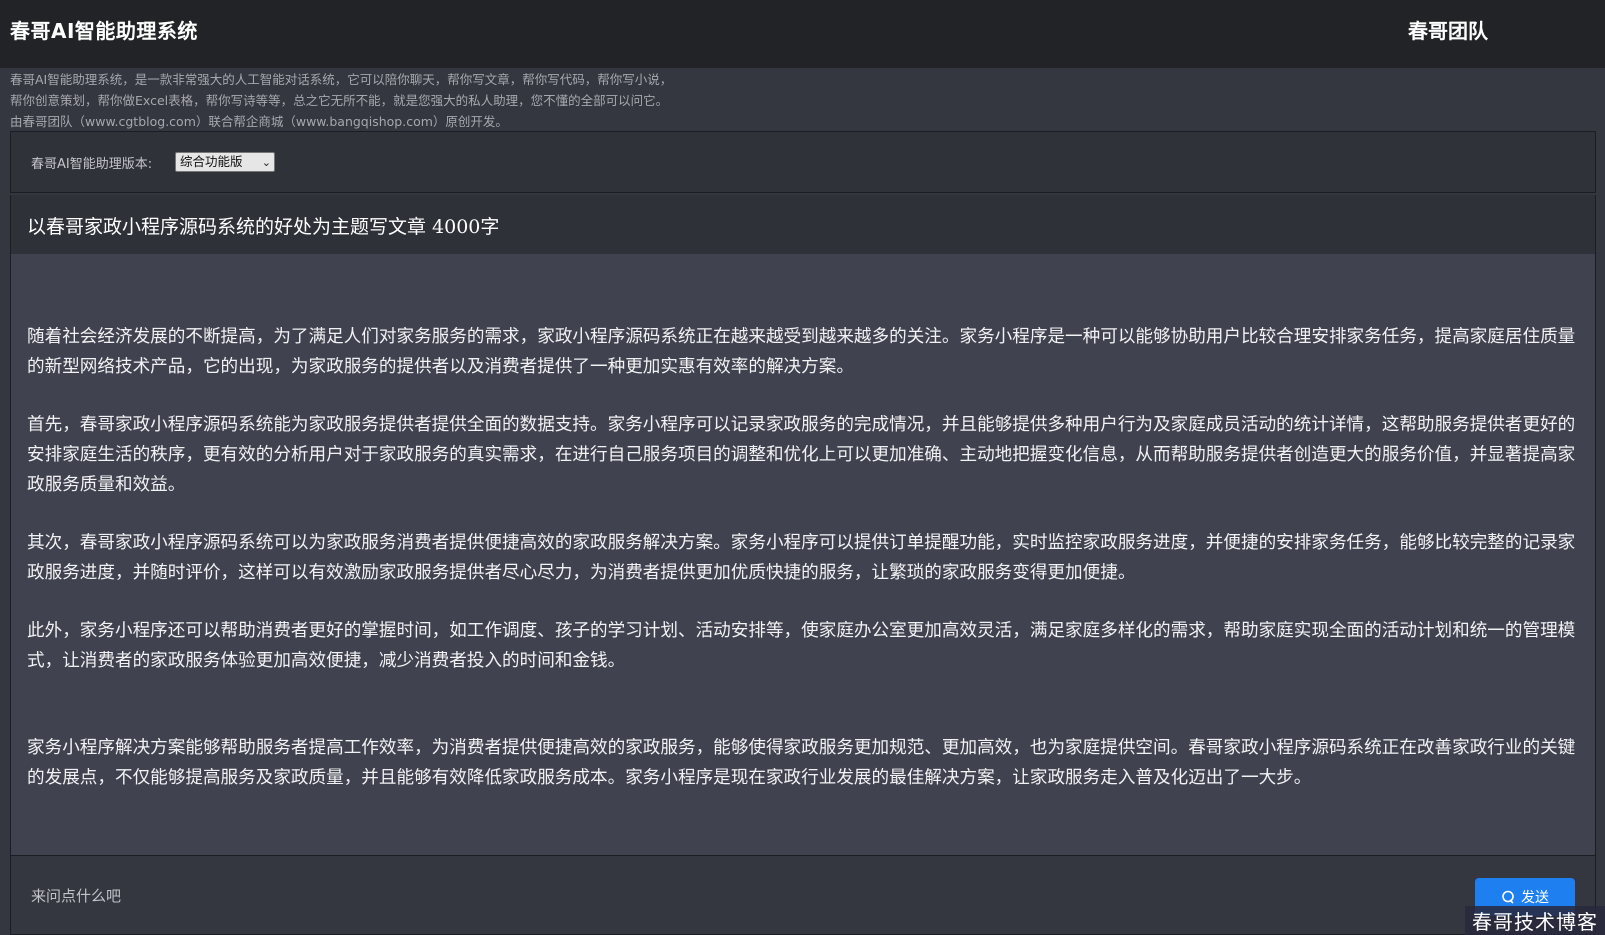  I want to click on input-bar: 发送, so click(803, 895).